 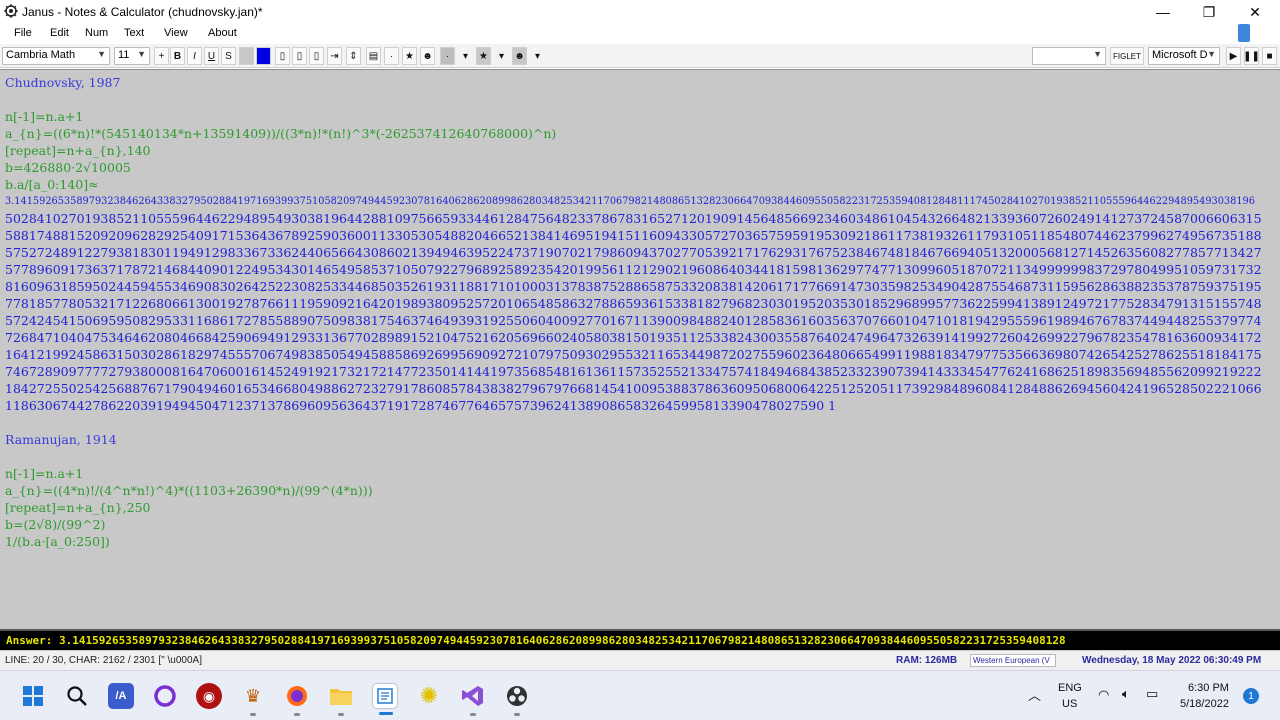 I want to click on search-icon, so click(x=77, y=696).